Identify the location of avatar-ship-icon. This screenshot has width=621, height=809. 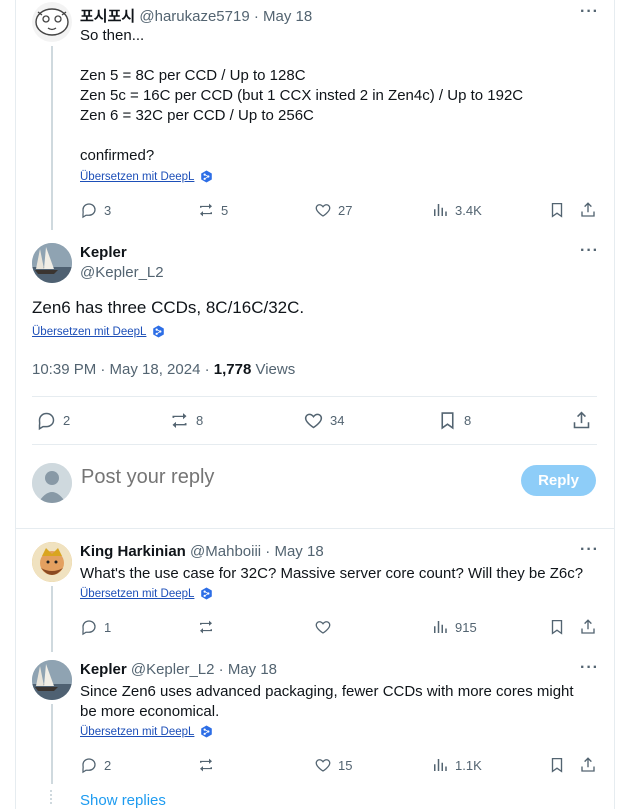
(52, 263).